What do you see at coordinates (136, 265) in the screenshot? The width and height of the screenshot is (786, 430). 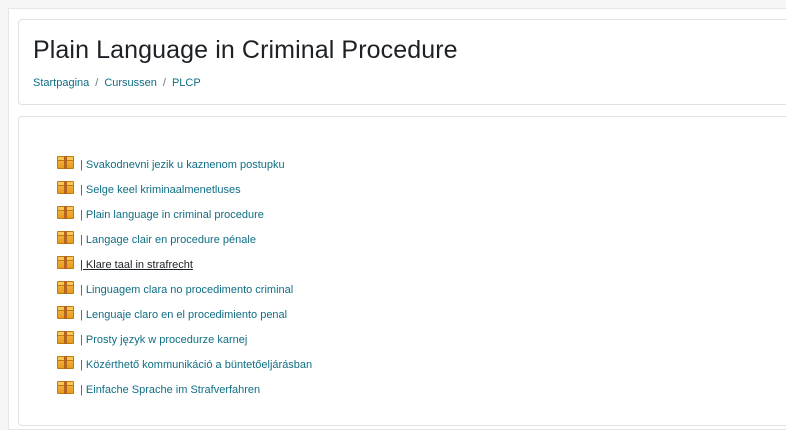 I see `course-link-hovered: | Klare taal in strafrecht` at bounding box center [136, 265].